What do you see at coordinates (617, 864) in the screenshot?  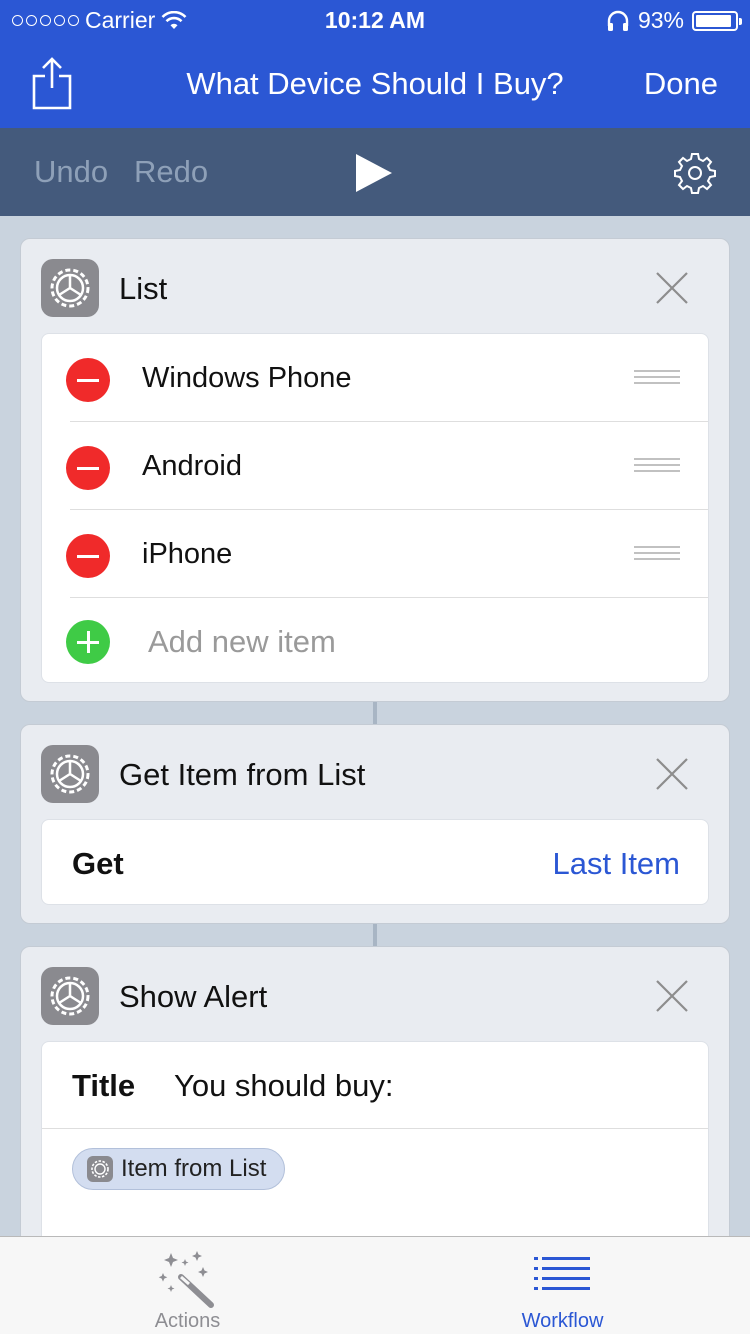 I see `get-value-selector: Last Item` at bounding box center [617, 864].